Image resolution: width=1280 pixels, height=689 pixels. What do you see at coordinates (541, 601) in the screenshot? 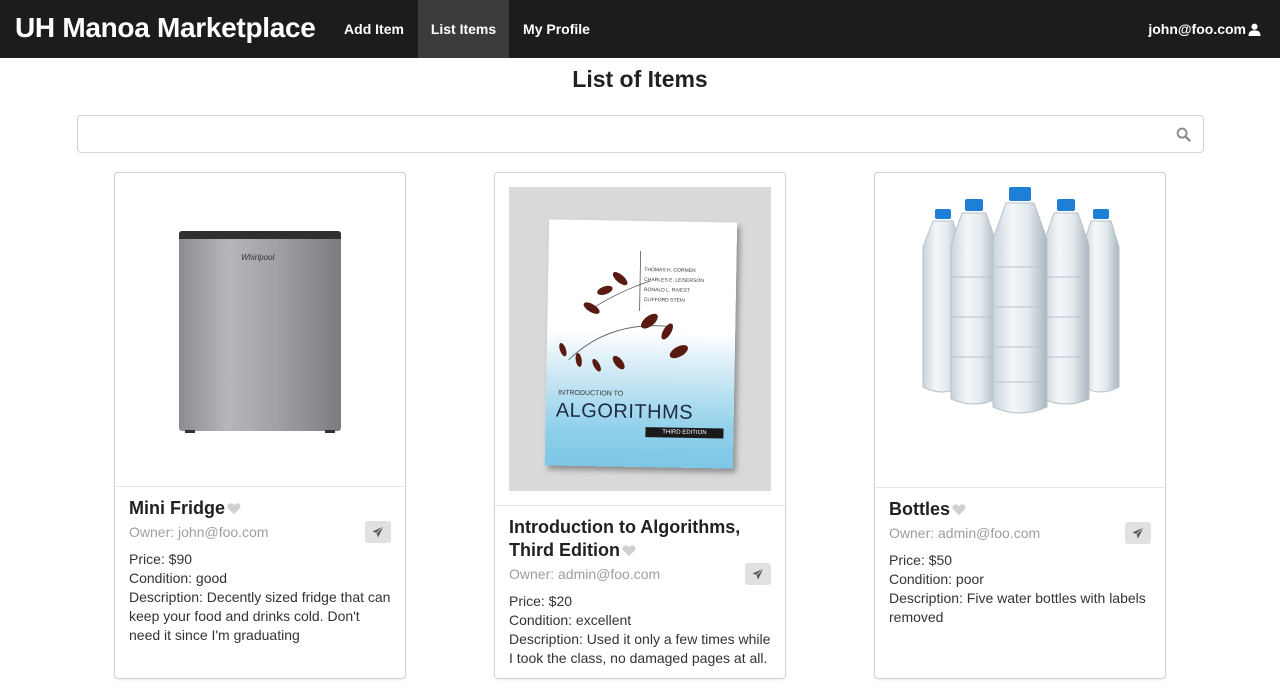
I see `item-price: Price: $20` at bounding box center [541, 601].